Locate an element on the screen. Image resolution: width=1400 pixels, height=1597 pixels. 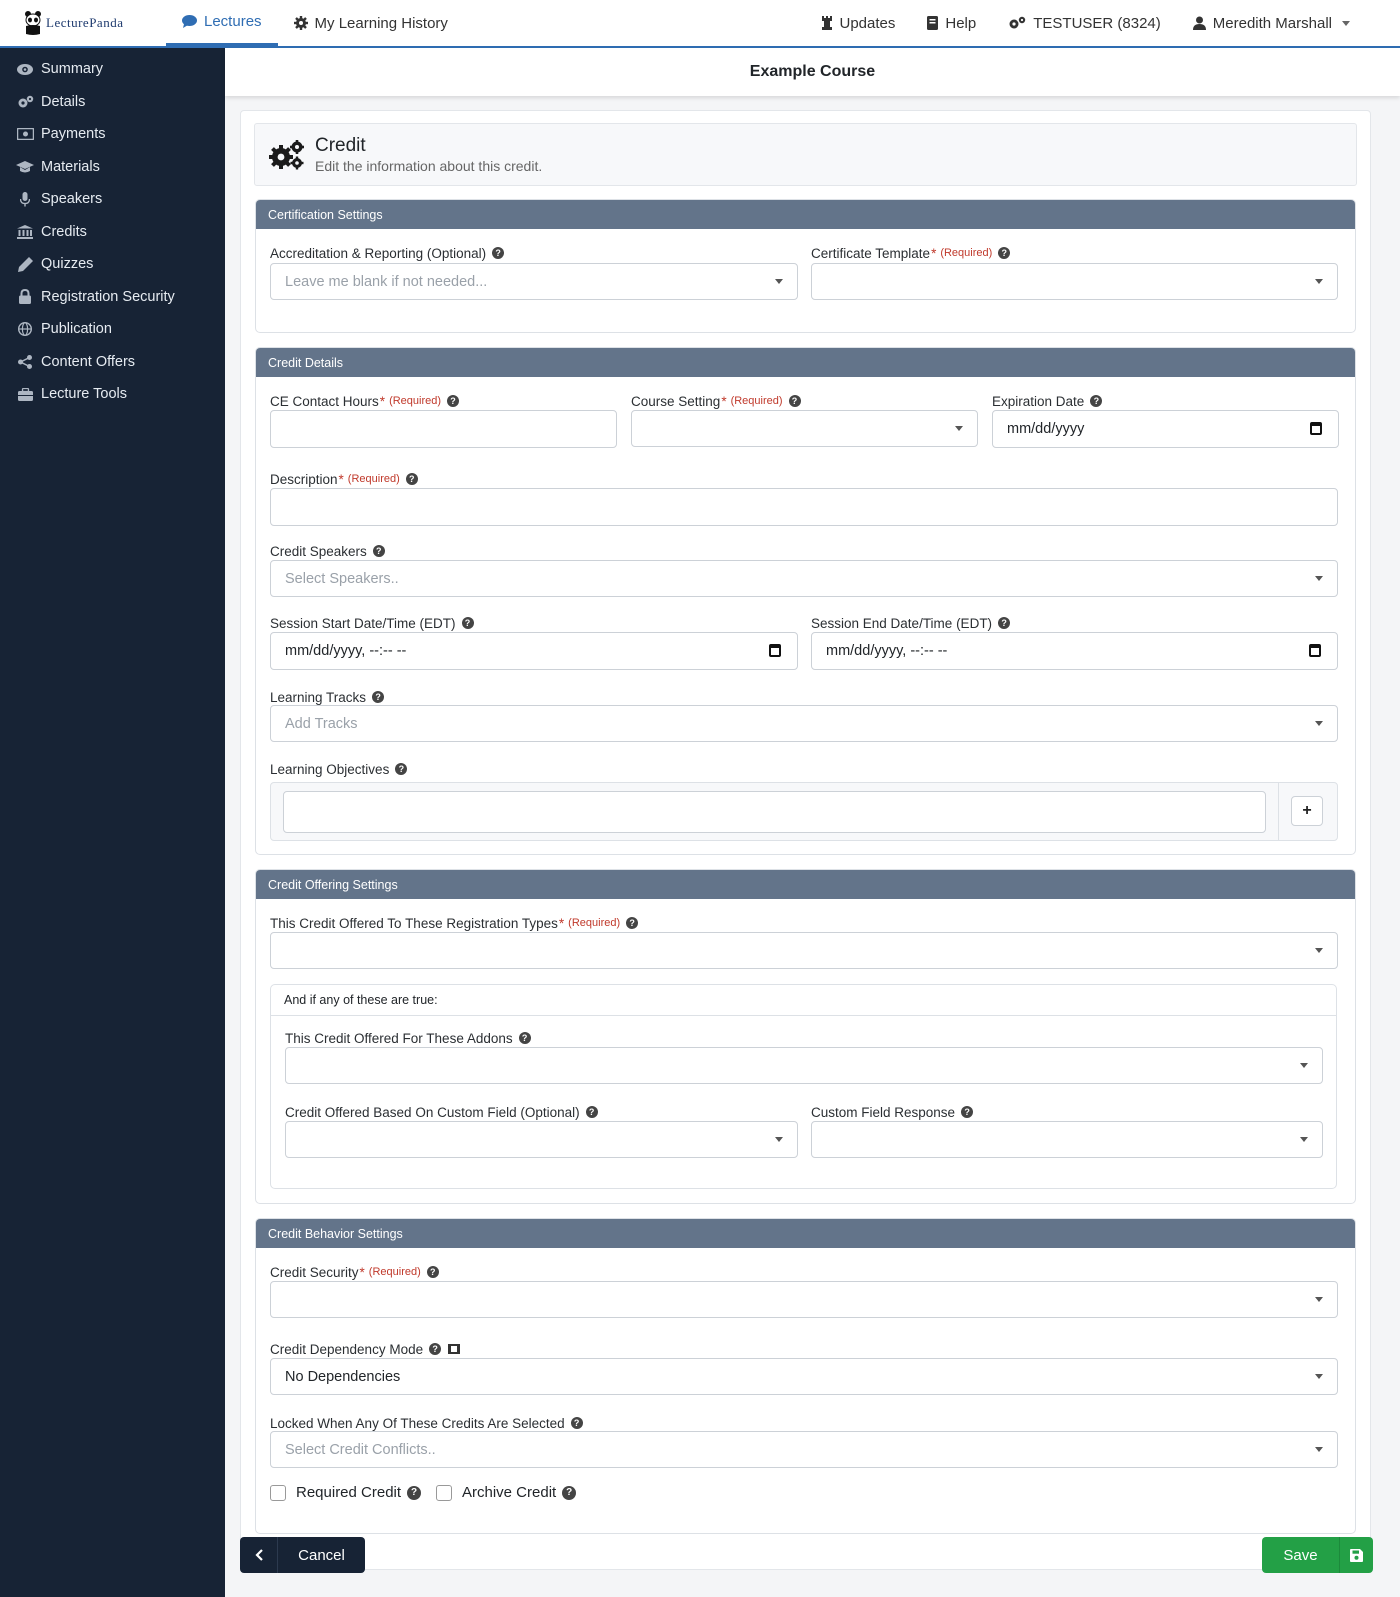
archive-credit-checkbox: Archive Credit ? is located at coordinates (506, 1492).